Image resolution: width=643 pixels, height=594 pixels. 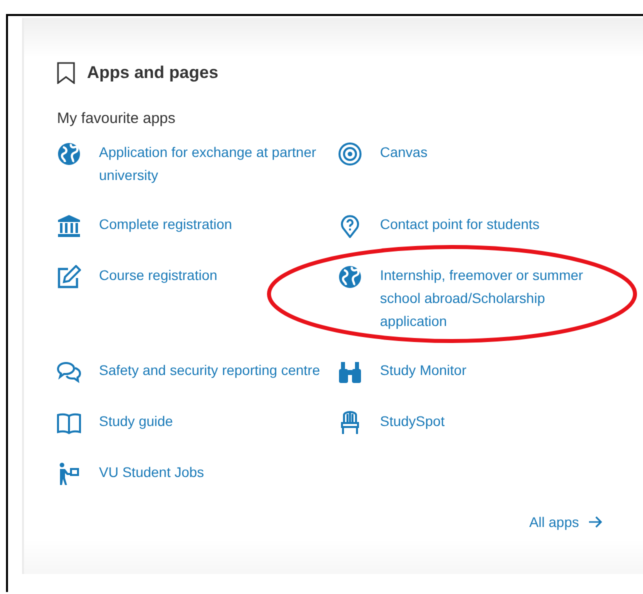 I want to click on app-link: Course registration, so click(x=158, y=275).